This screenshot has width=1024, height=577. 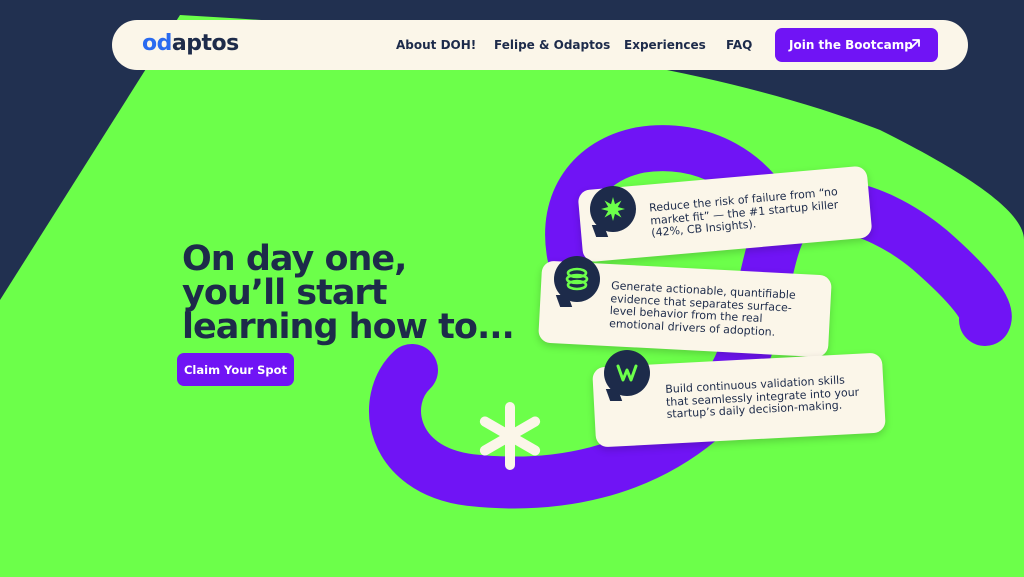 I want to click on claim-spot-button: Claim Your Spot, so click(x=235, y=369).